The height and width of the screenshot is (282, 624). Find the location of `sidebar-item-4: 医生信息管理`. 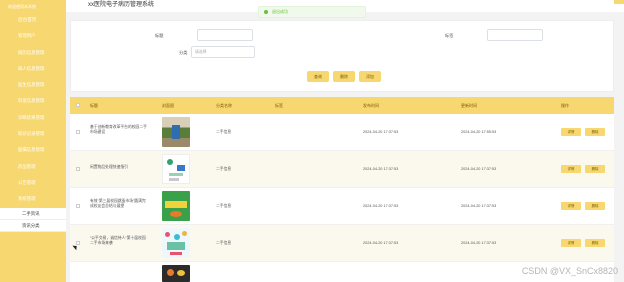

sidebar-item-4: 医生信息管理 is located at coordinates (33, 85).